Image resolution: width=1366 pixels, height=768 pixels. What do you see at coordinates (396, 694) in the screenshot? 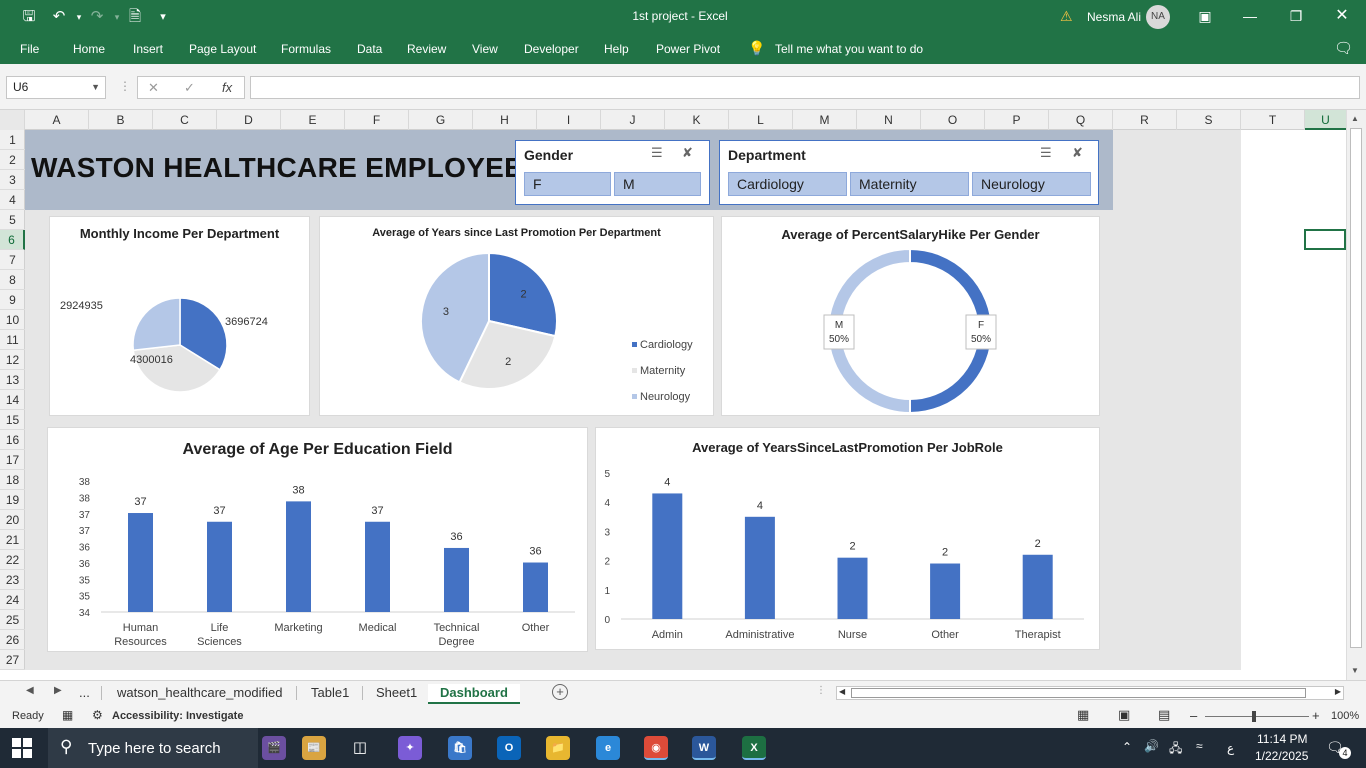
I see `tab-sheet1: Sheet1` at bounding box center [396, 694].